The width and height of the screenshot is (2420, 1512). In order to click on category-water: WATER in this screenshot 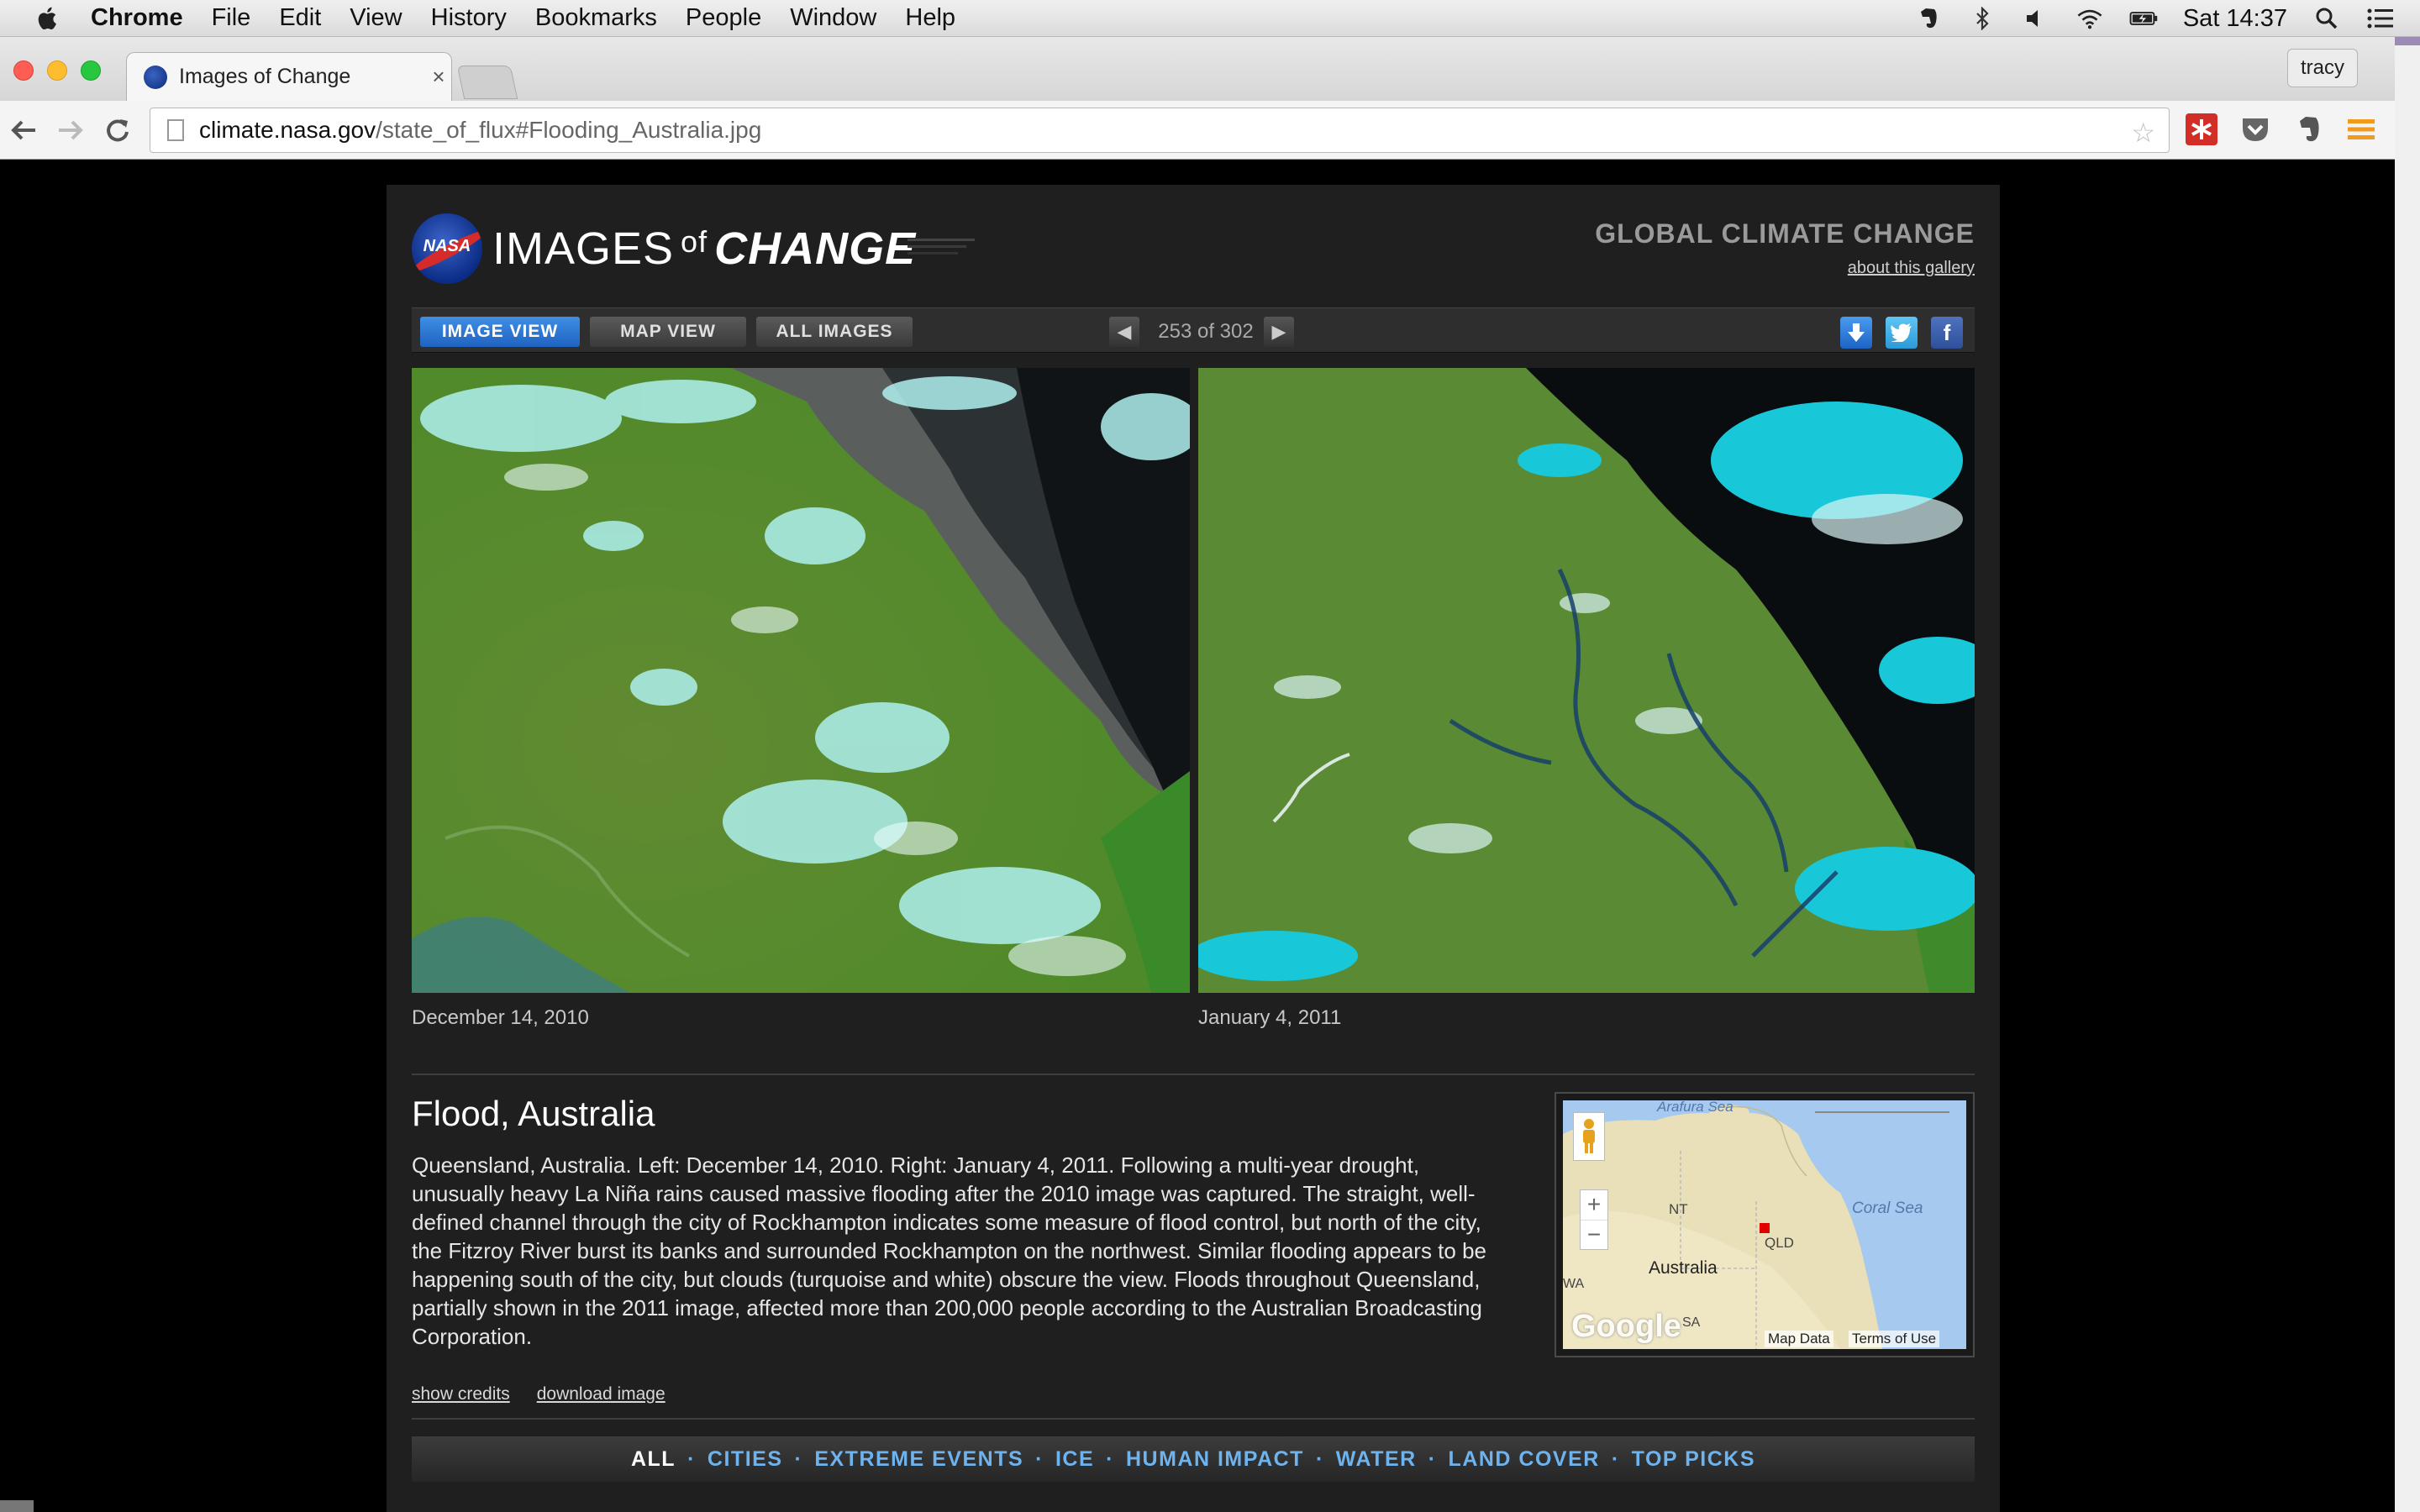, I will do `click(1376, 1459)`.